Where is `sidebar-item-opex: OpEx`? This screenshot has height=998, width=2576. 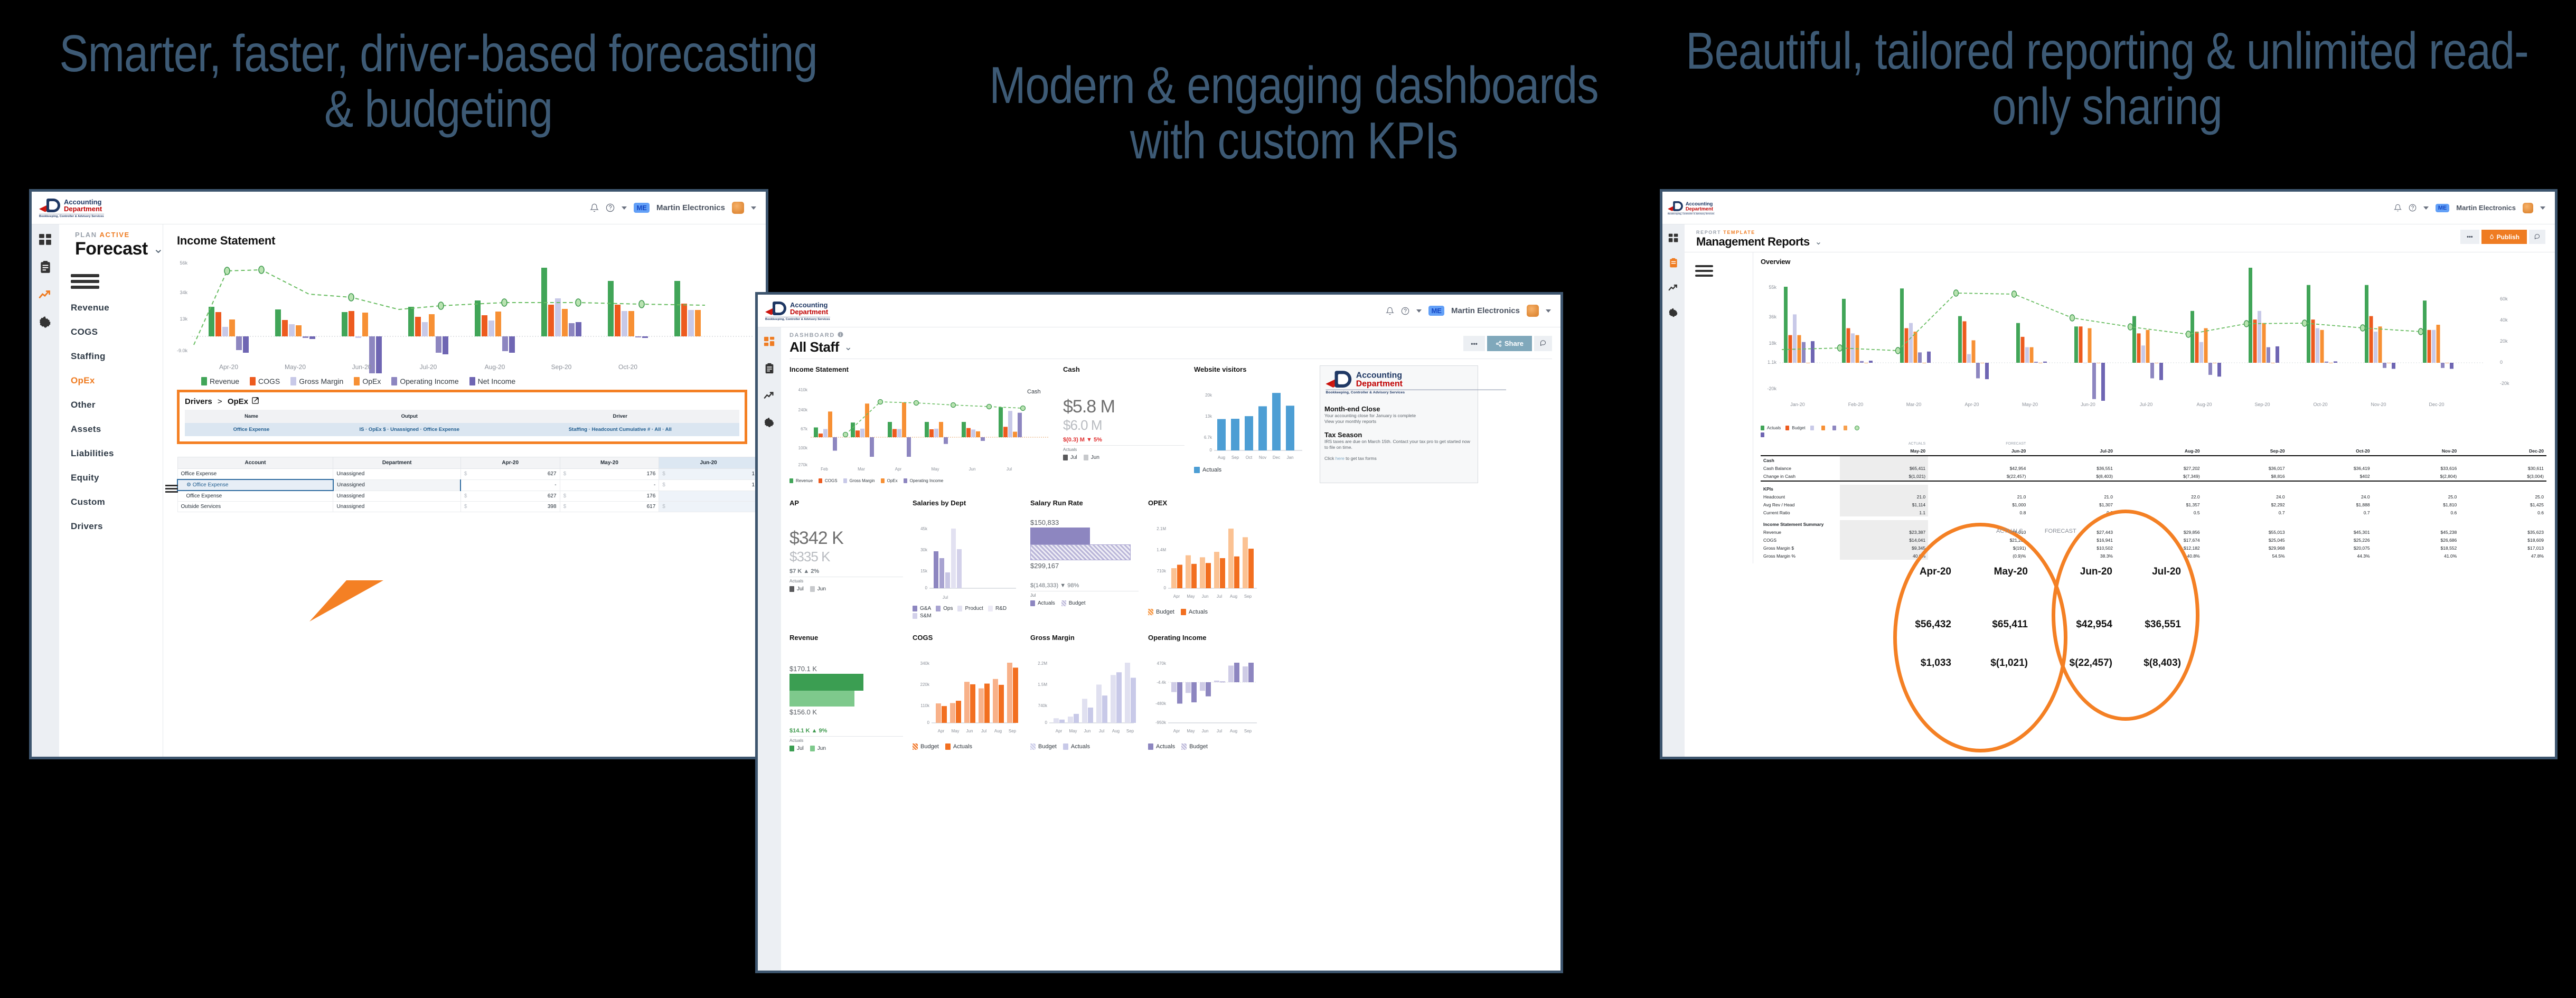
sidebar-item-opex: OpEx is located at coordinates (99, 381).